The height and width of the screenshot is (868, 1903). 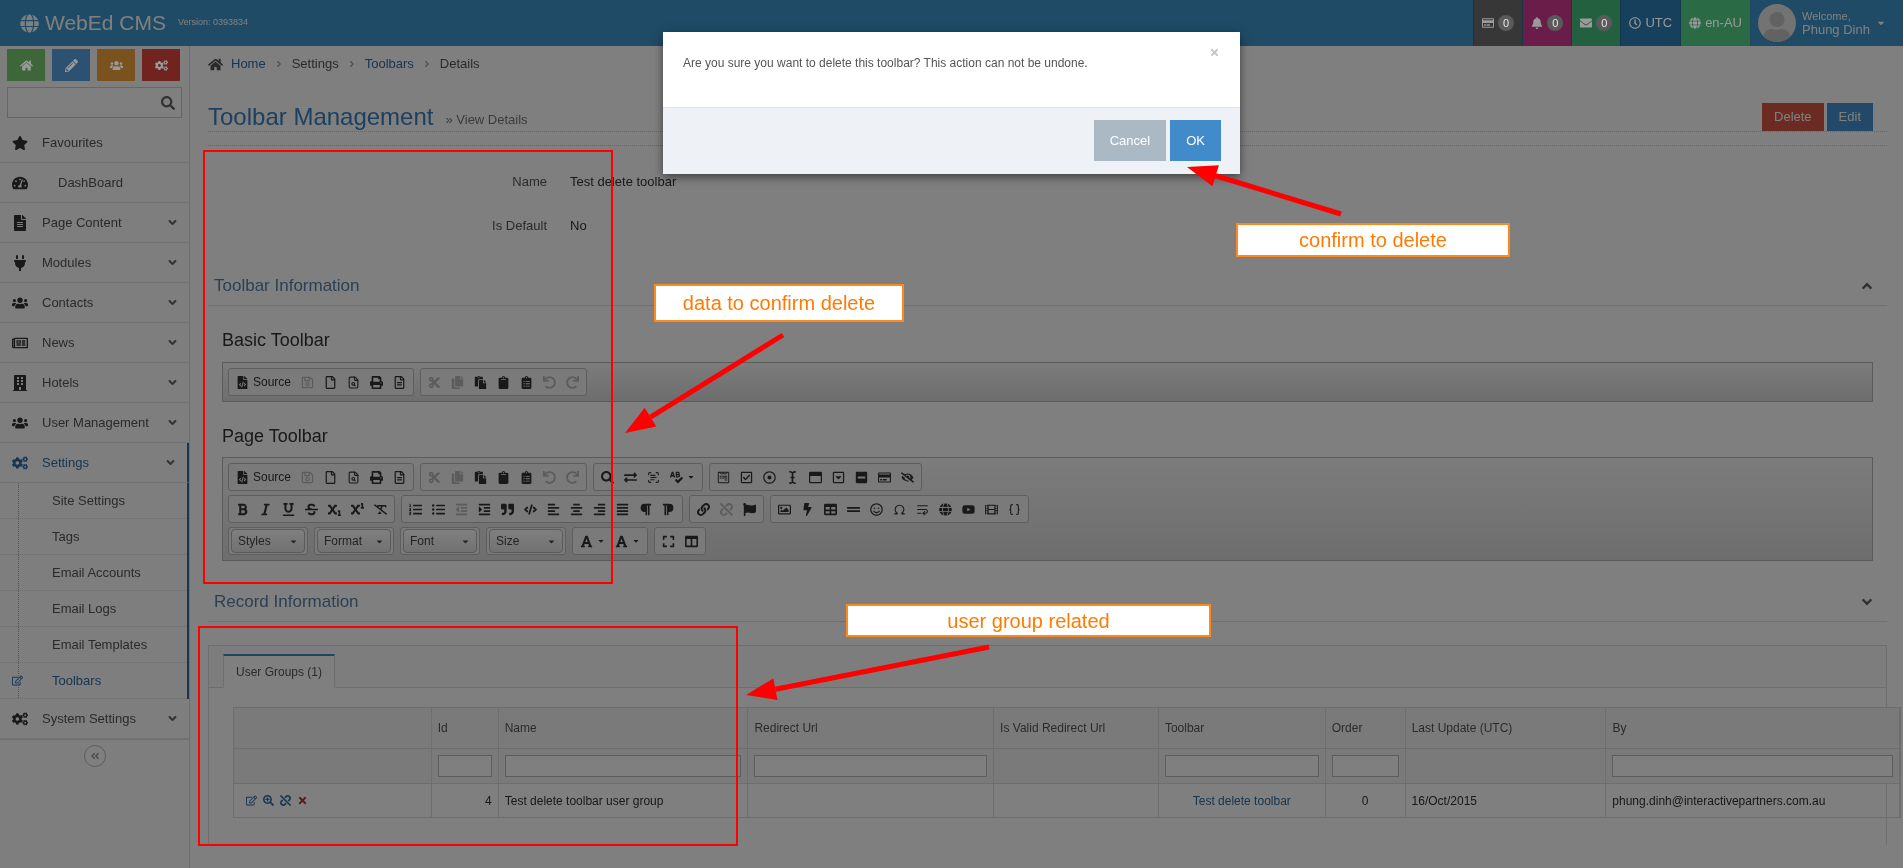 What do you see at coordinates (1130, 140) in the screenshot?
I see `cancel-button: Cancel` at bounding box center [1130, 140].